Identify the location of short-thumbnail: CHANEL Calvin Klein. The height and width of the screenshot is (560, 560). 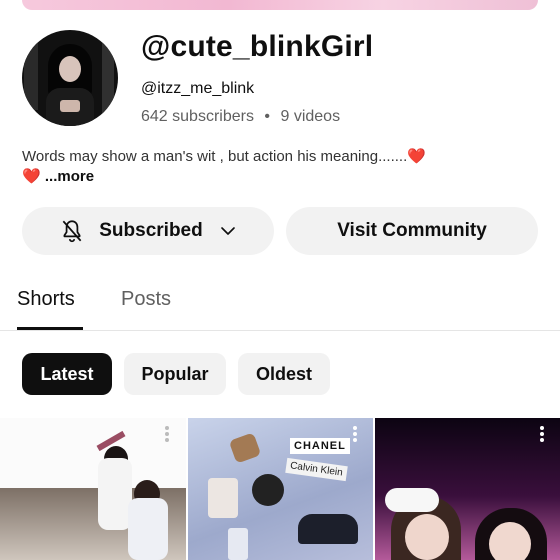
(280, 489).